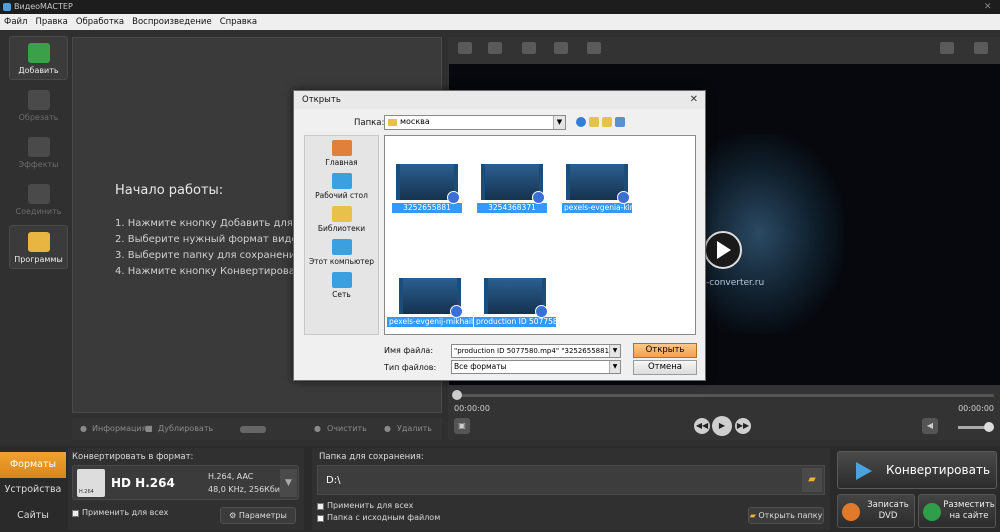 The image size is (1000, 532). Describe the element at coordinates (724, 395) in the screenshot. I see `seek-bar` at that location.